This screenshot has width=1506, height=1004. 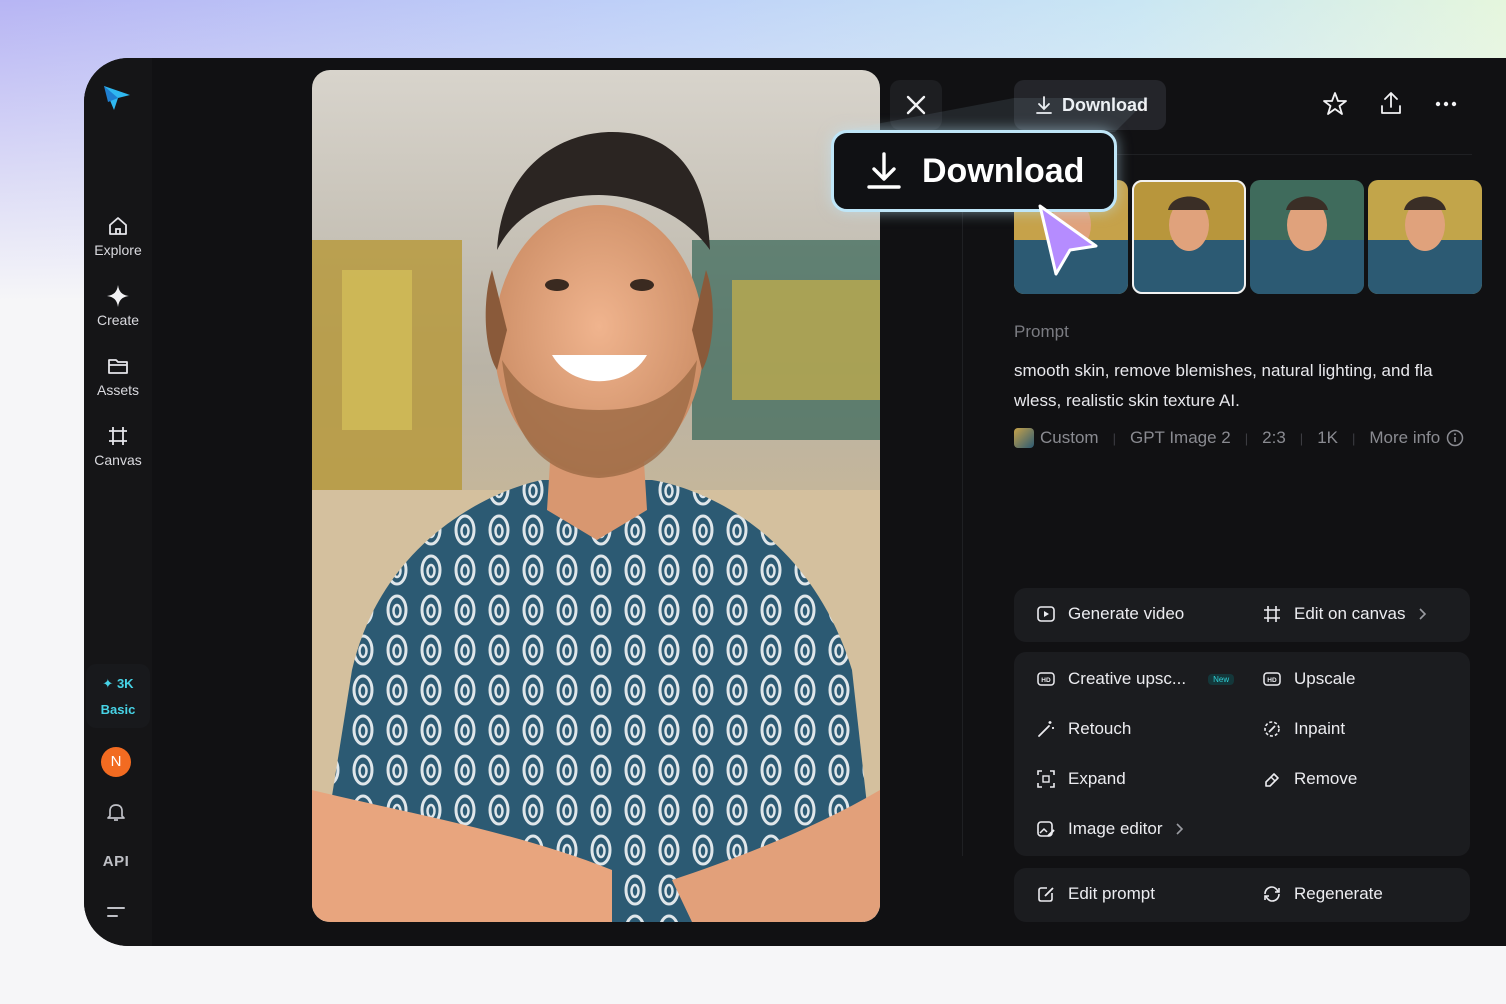 What do you see at coordinates (118, 296) in the screenshot?
I see `sparkle-icon` at bounding box center [118, 296].